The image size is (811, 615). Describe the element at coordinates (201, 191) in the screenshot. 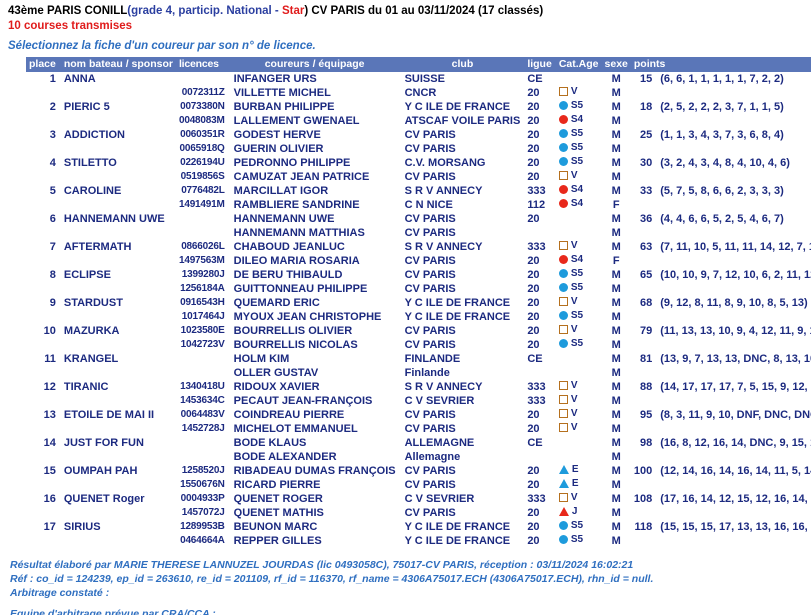

I see `licence-link: 0776482L` at that location.